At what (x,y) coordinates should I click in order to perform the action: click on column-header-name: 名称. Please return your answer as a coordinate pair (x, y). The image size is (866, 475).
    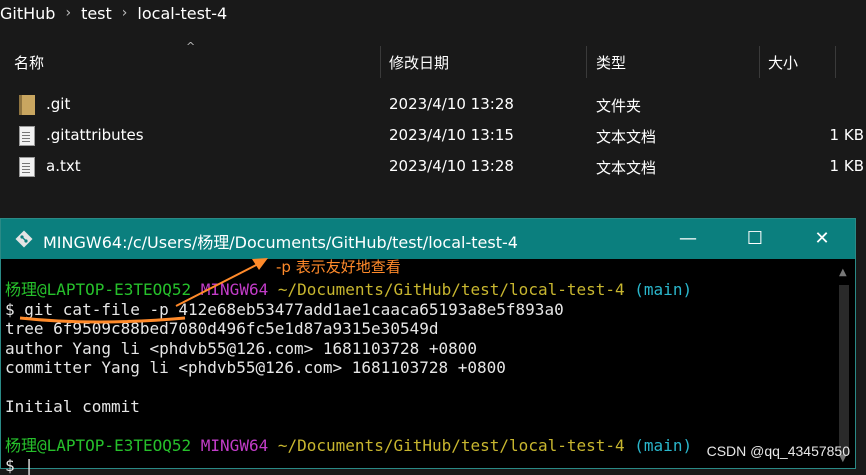
    Looking at the image, I should click on (29, 62).